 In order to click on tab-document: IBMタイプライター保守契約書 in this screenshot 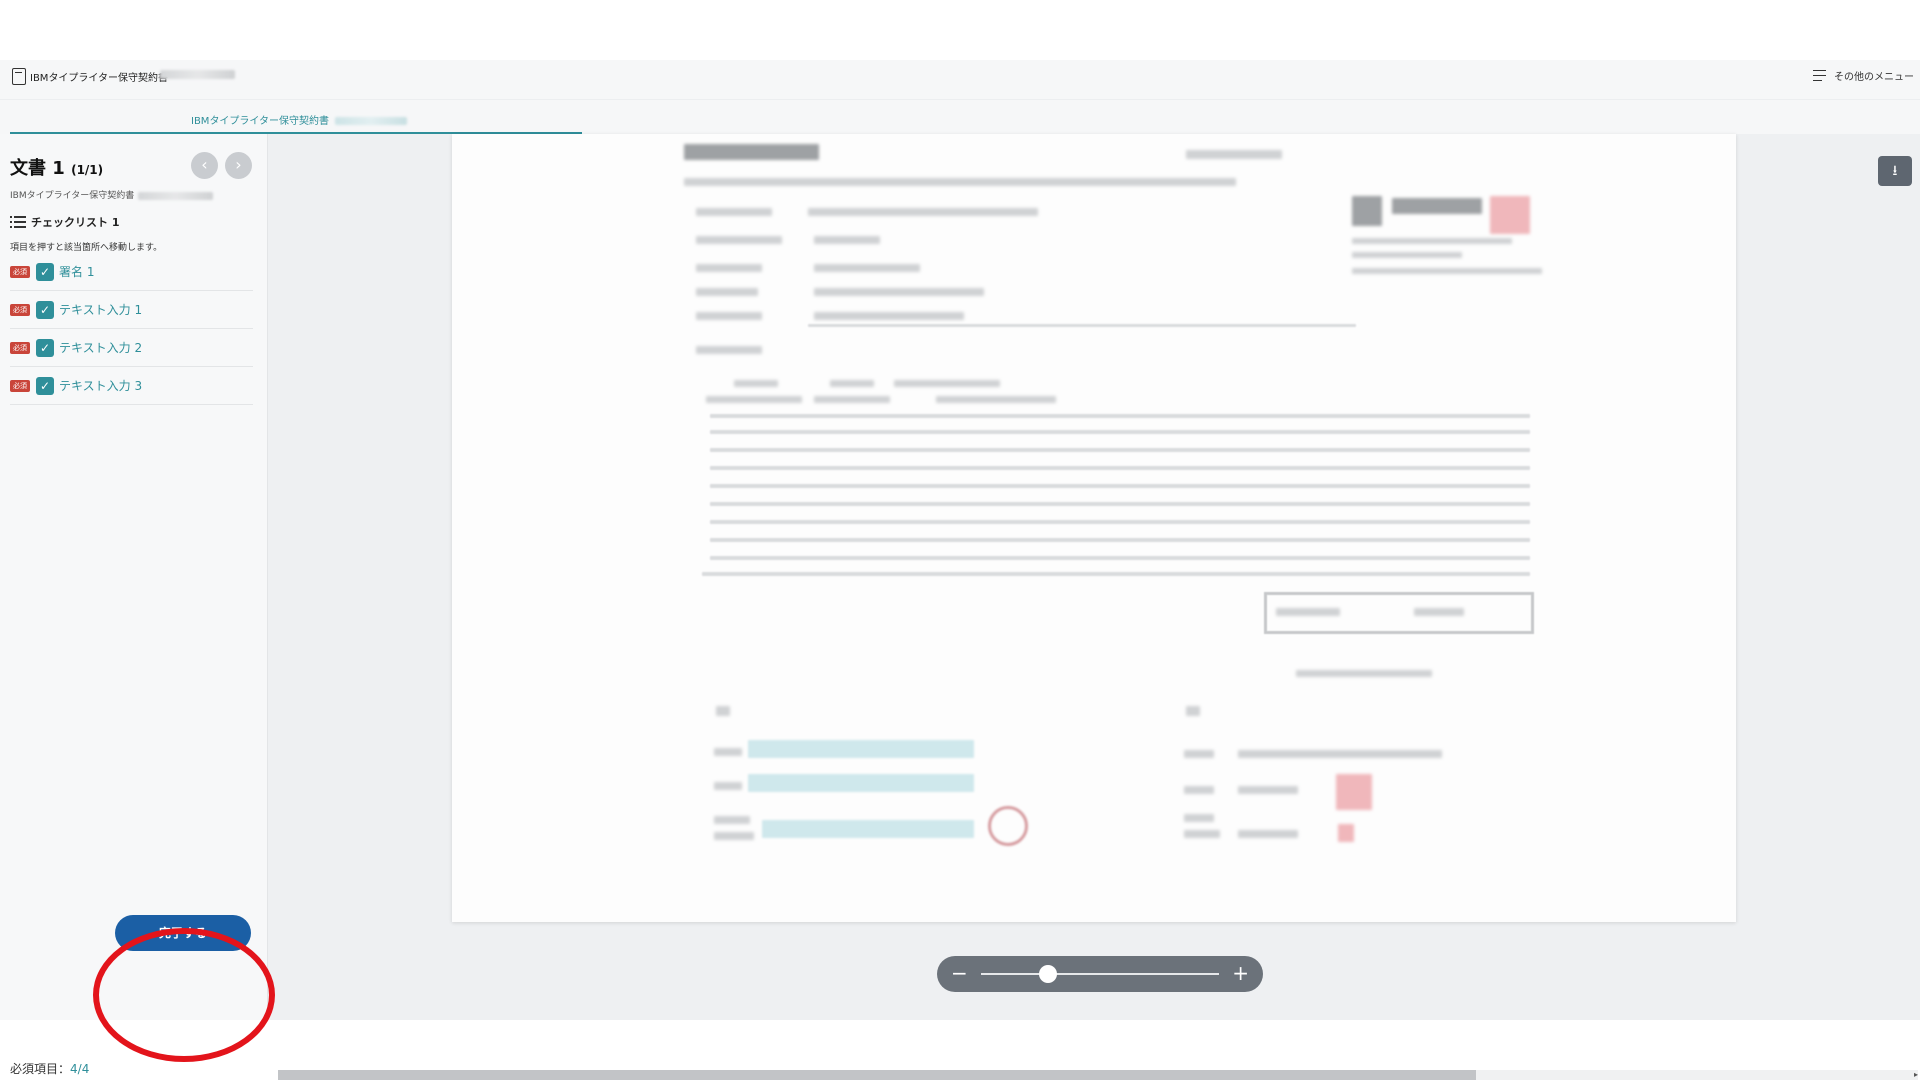, I will do `click(296, 117)`.